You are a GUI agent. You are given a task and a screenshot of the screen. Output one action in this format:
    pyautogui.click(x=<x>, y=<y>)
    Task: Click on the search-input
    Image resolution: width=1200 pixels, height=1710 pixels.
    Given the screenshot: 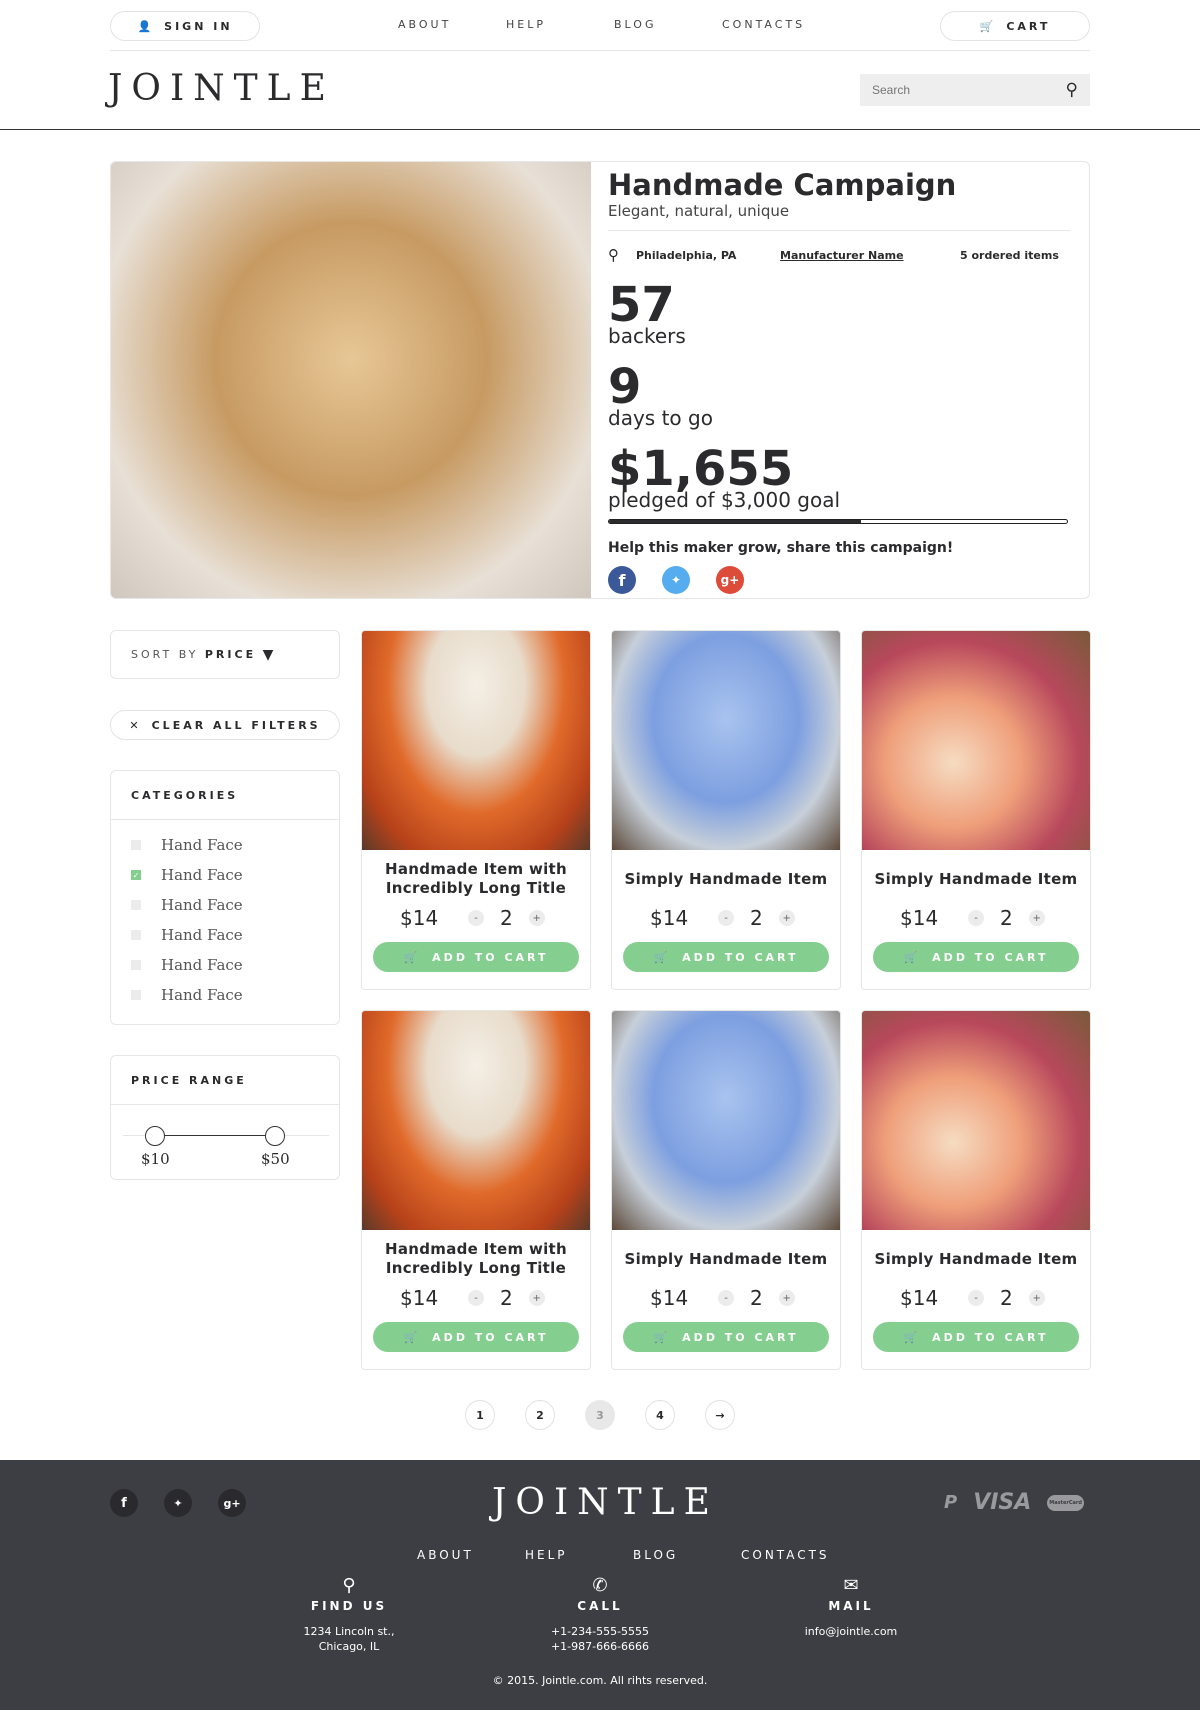 What is the action you would take?
    pyautogui.click(x=957, y=90)
    